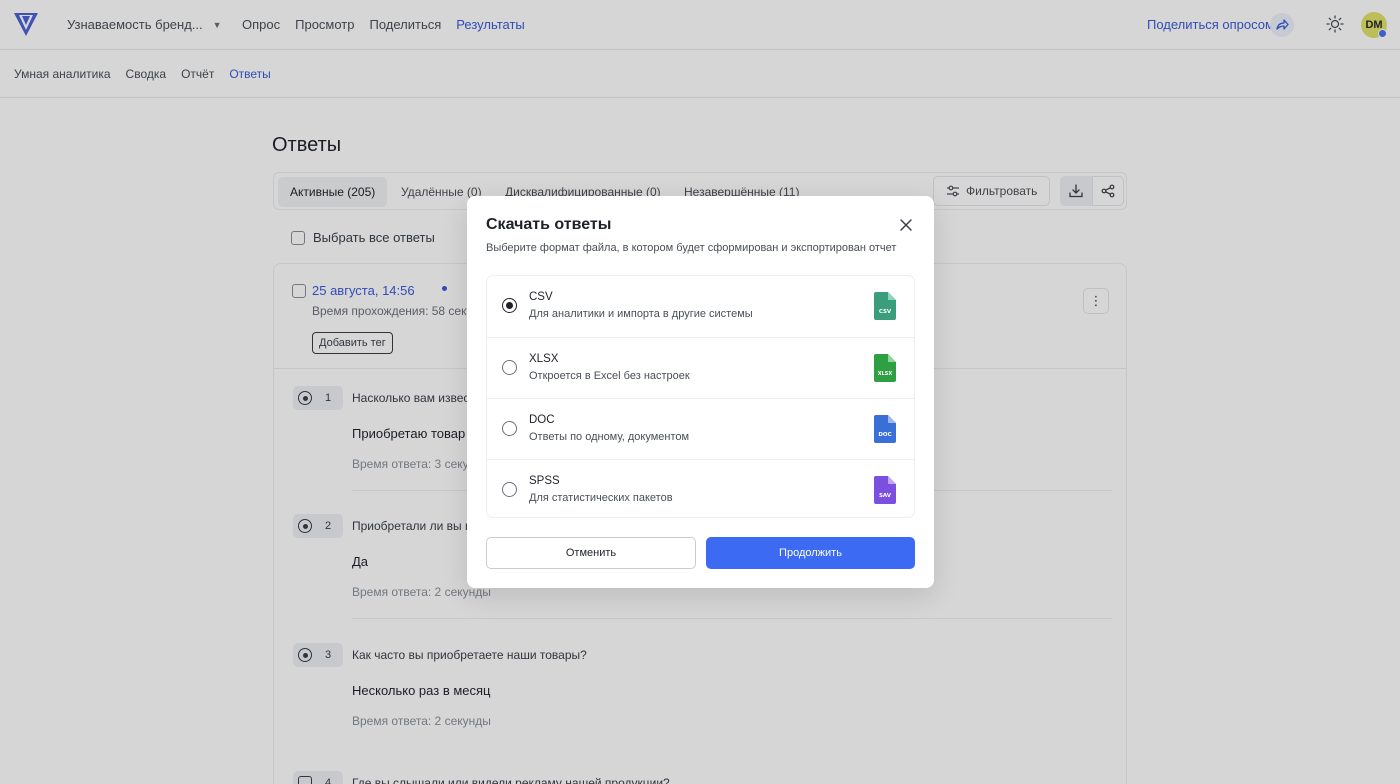  Describe the element at coordinates (542, 420) in the screenshot. I see `format-name: DOC` at that location.